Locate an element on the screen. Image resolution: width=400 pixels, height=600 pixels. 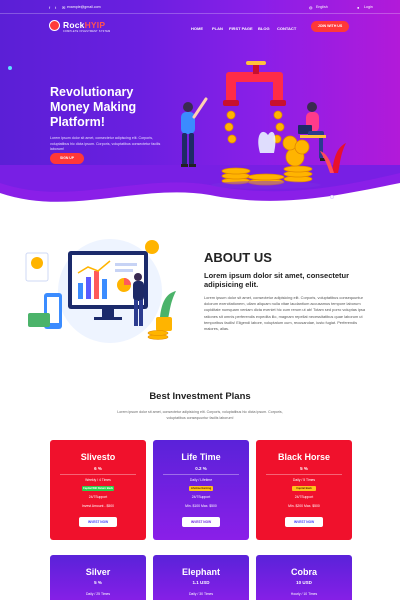
plan-badge: Capital Back is located at coordinates (304, 488).